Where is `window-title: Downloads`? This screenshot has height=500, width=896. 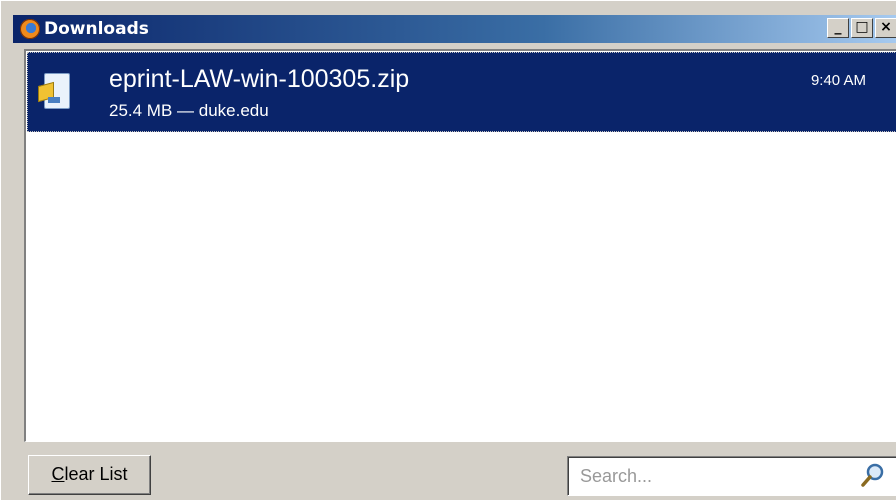 window-title: Downloads is located at coordinates (96, 29).